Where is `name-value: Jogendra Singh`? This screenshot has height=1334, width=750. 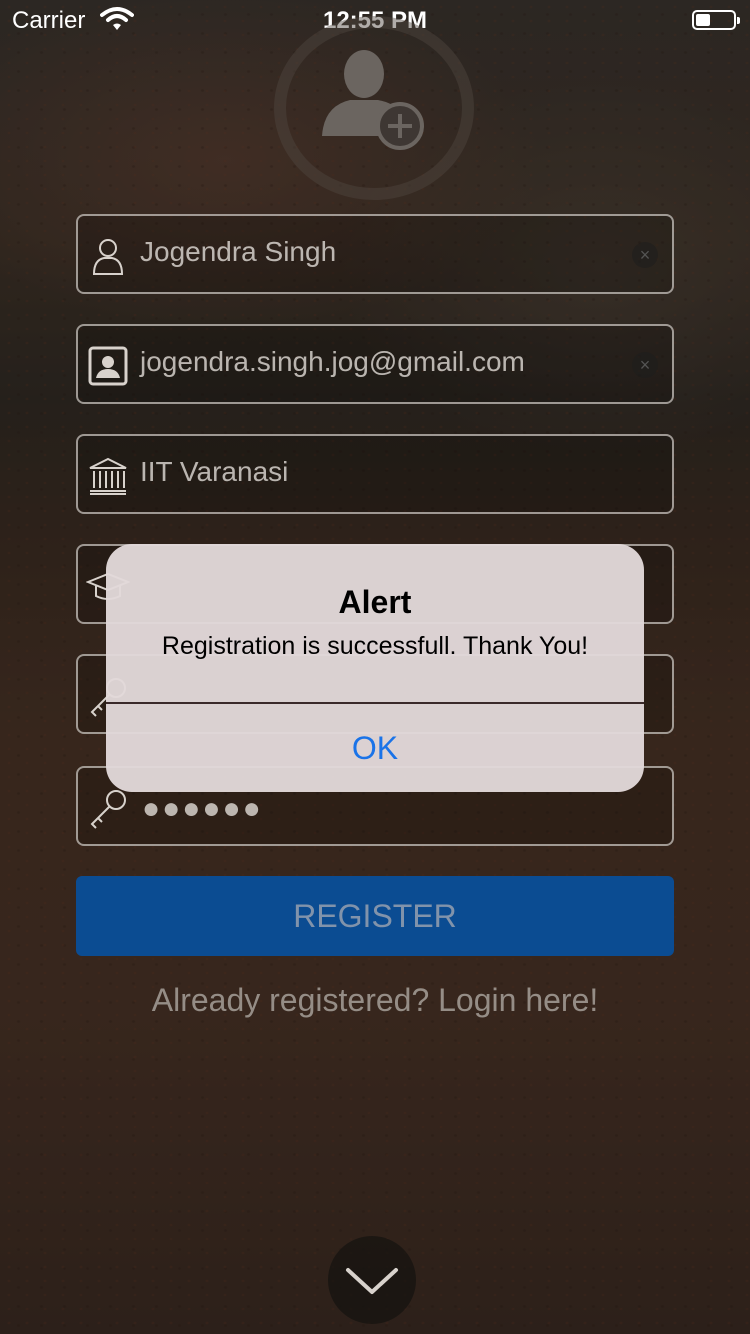
name-value: Jogendra Singh is located at coordinates (238, 251).